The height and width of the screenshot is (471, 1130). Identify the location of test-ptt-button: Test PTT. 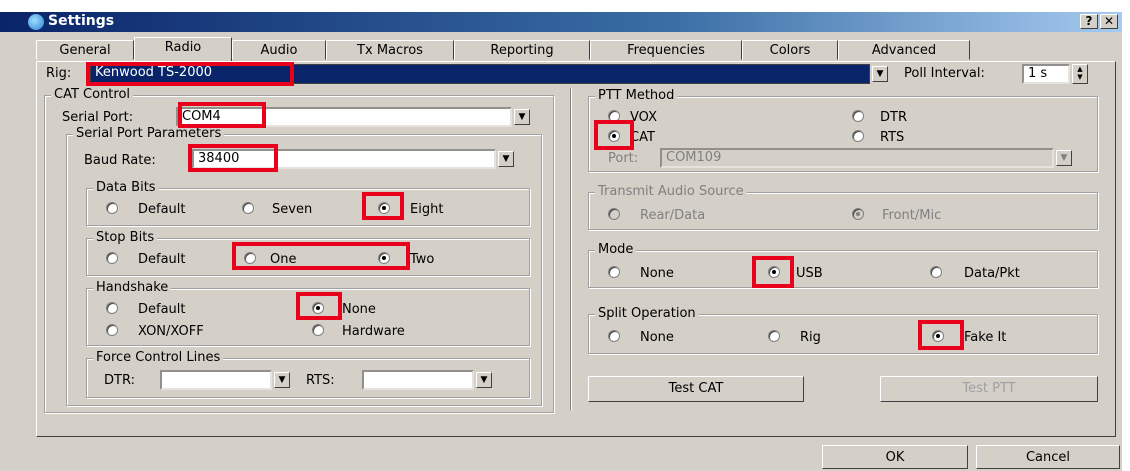
(989, 389).